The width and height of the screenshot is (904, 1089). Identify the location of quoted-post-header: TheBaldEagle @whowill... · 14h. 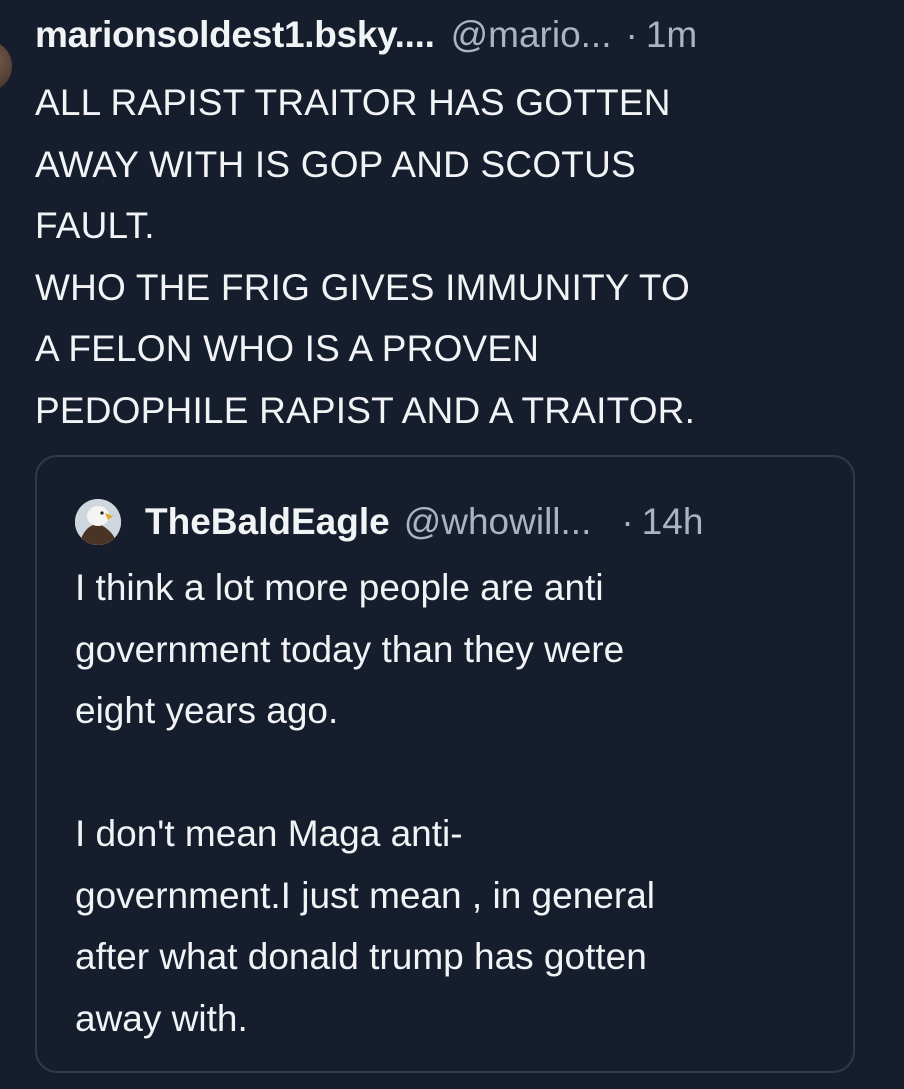
(389, 522).